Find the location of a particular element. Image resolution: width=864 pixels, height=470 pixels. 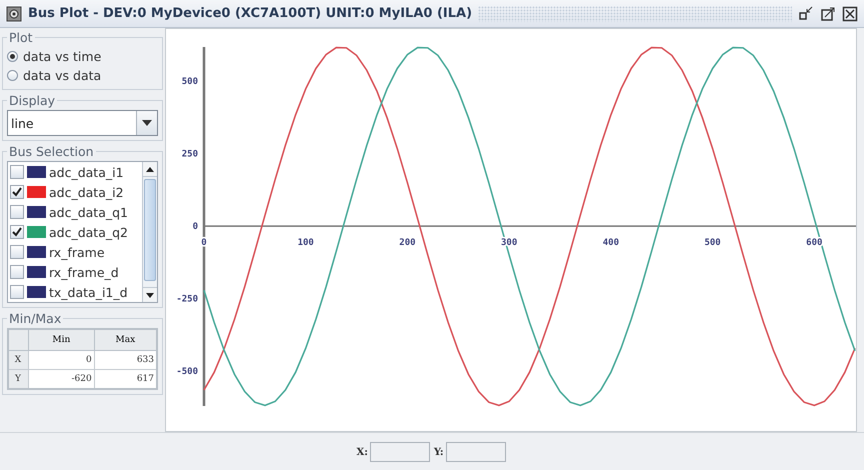

bus-item: adc_data_q2 is located at coordinates (75, 232).